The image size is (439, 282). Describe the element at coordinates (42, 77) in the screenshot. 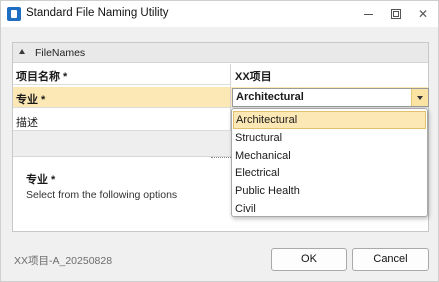

I see `property-label: 项目名称 *` at that location.